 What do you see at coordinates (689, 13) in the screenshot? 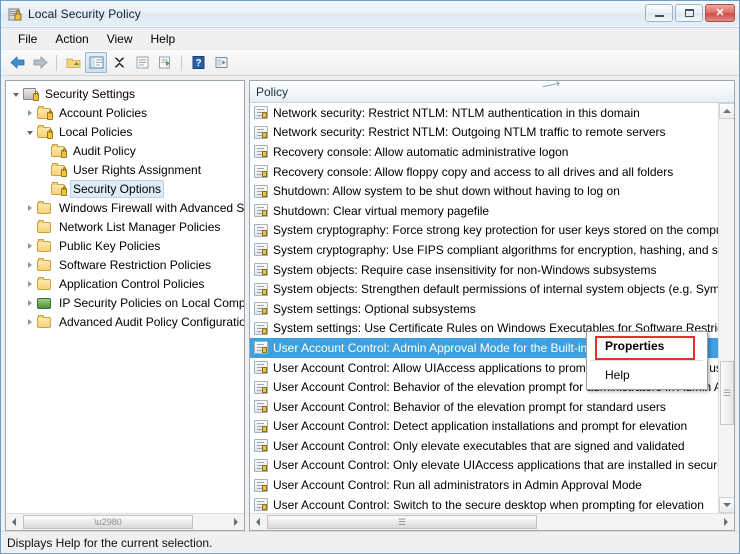
I see `maximize-button` at bounding box center [689, 13].